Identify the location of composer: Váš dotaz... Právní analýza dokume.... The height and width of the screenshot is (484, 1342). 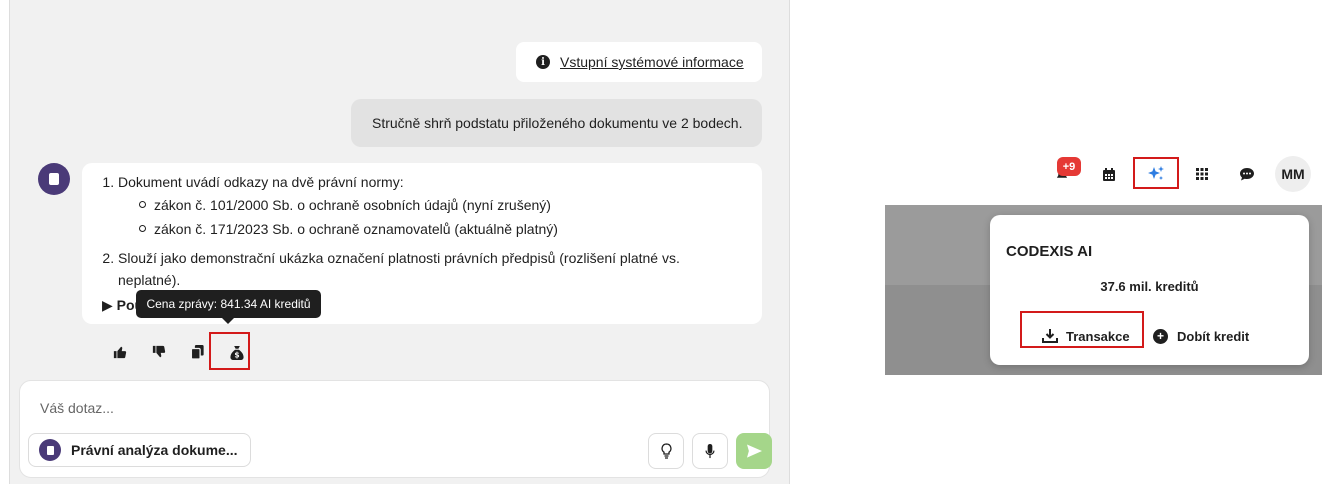
(395, 429).